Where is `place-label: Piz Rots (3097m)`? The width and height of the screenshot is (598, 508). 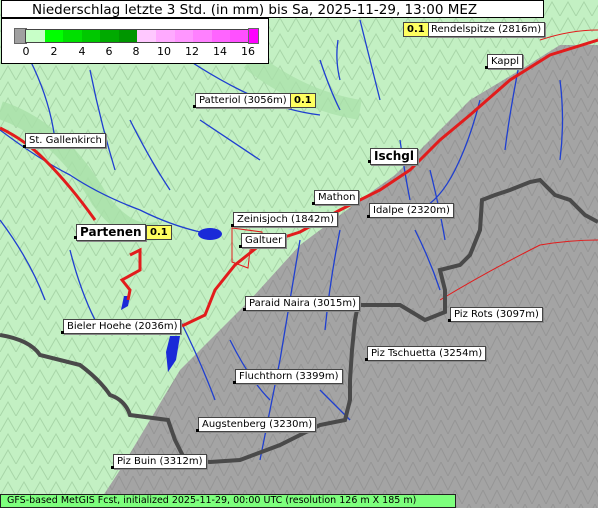
place-label: Piz Rots (3097m) is located at coordinates (496, 314).